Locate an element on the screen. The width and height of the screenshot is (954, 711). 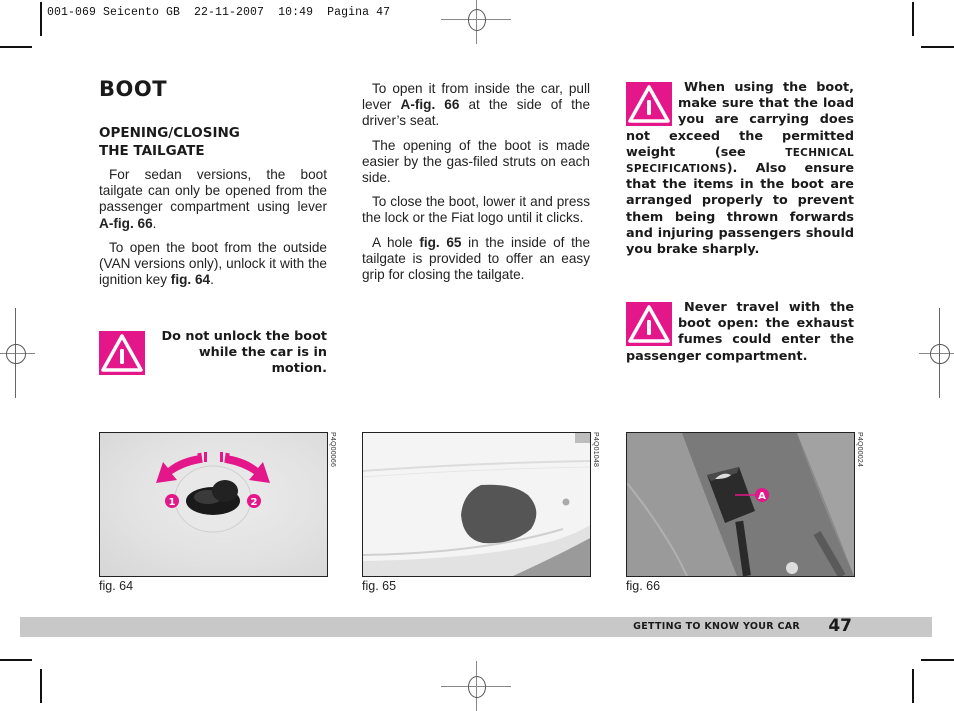
footer-bar: GETTING TO KNOW YOUR CAR 47 is located at coordinates (476, 626).